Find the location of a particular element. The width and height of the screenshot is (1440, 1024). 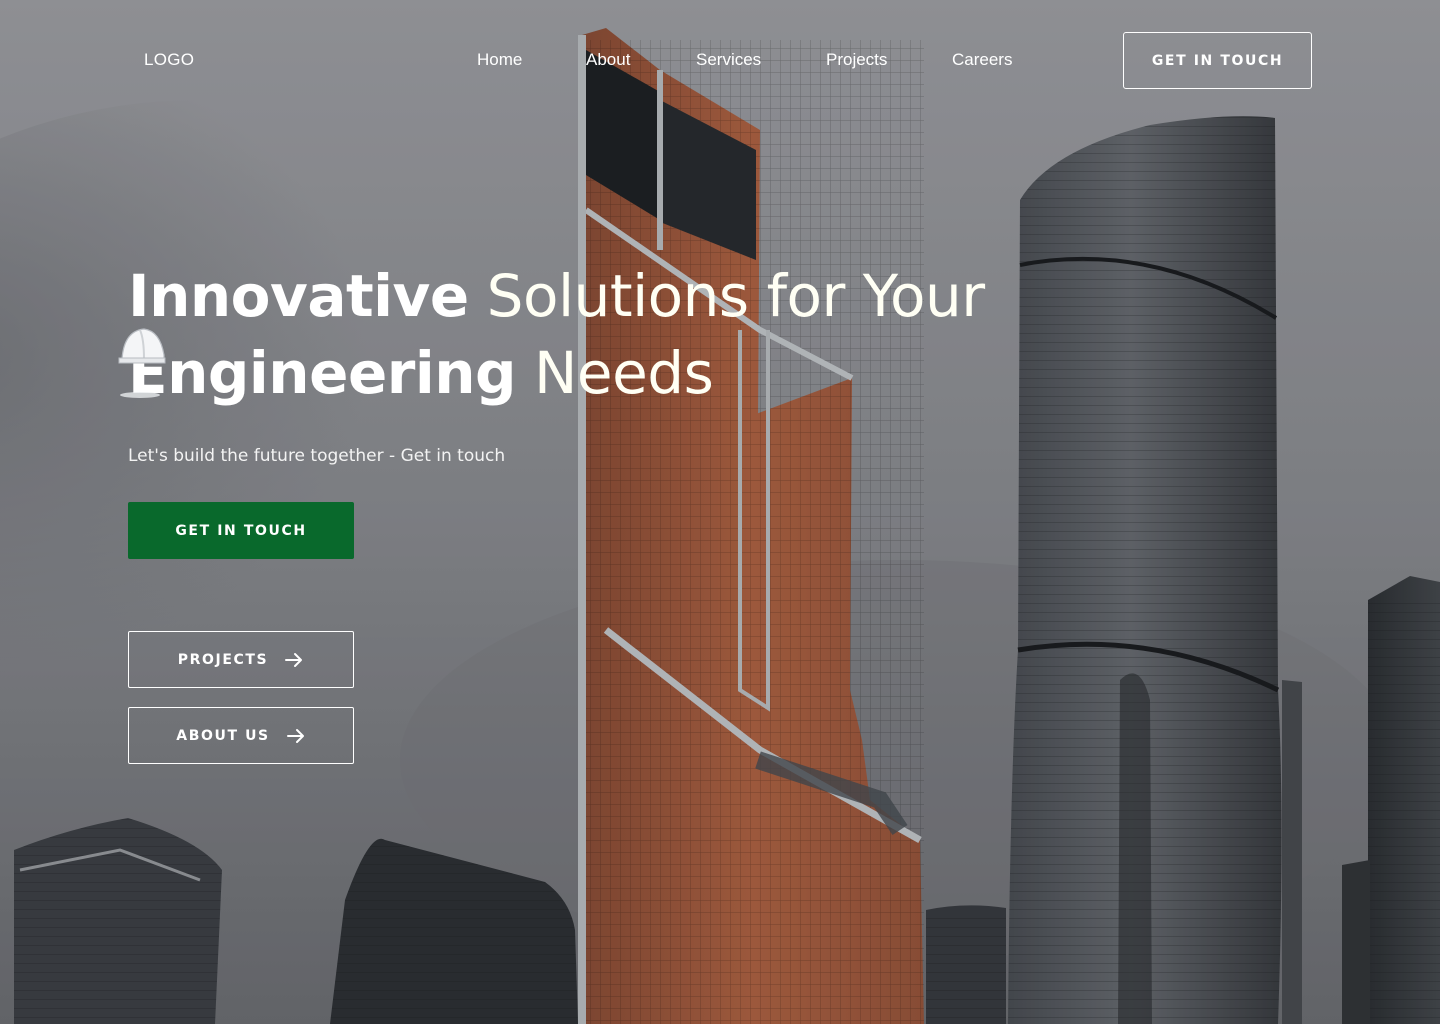

projects-button: PROJECTS is located at coordinates (241, 659).